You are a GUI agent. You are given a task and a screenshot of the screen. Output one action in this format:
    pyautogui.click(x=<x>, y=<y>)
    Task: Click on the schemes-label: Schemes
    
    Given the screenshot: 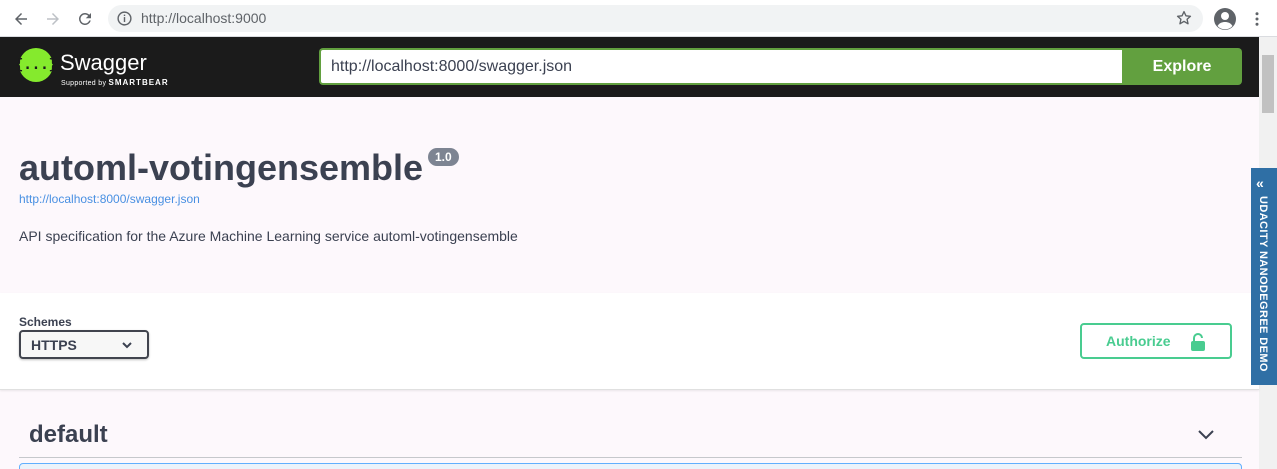 What is the action you would take?
    pyautogui.click(x=45, y=322)
    